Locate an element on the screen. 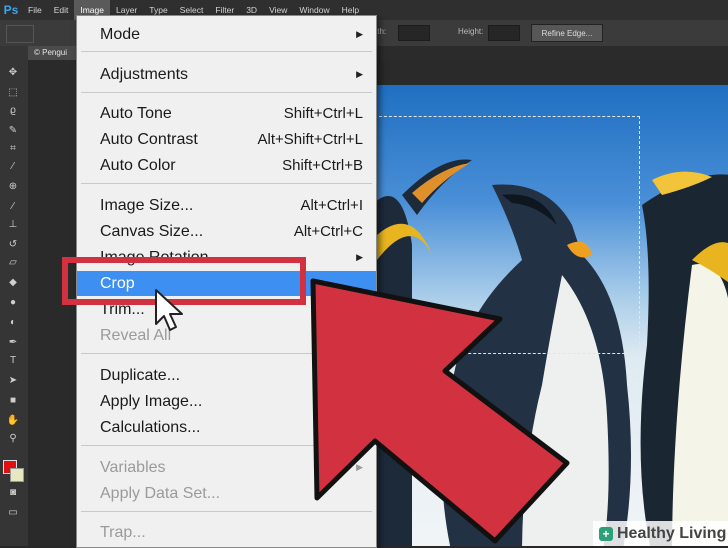  brush-tool-icon: ∕ is located at coordinates (13, 207).